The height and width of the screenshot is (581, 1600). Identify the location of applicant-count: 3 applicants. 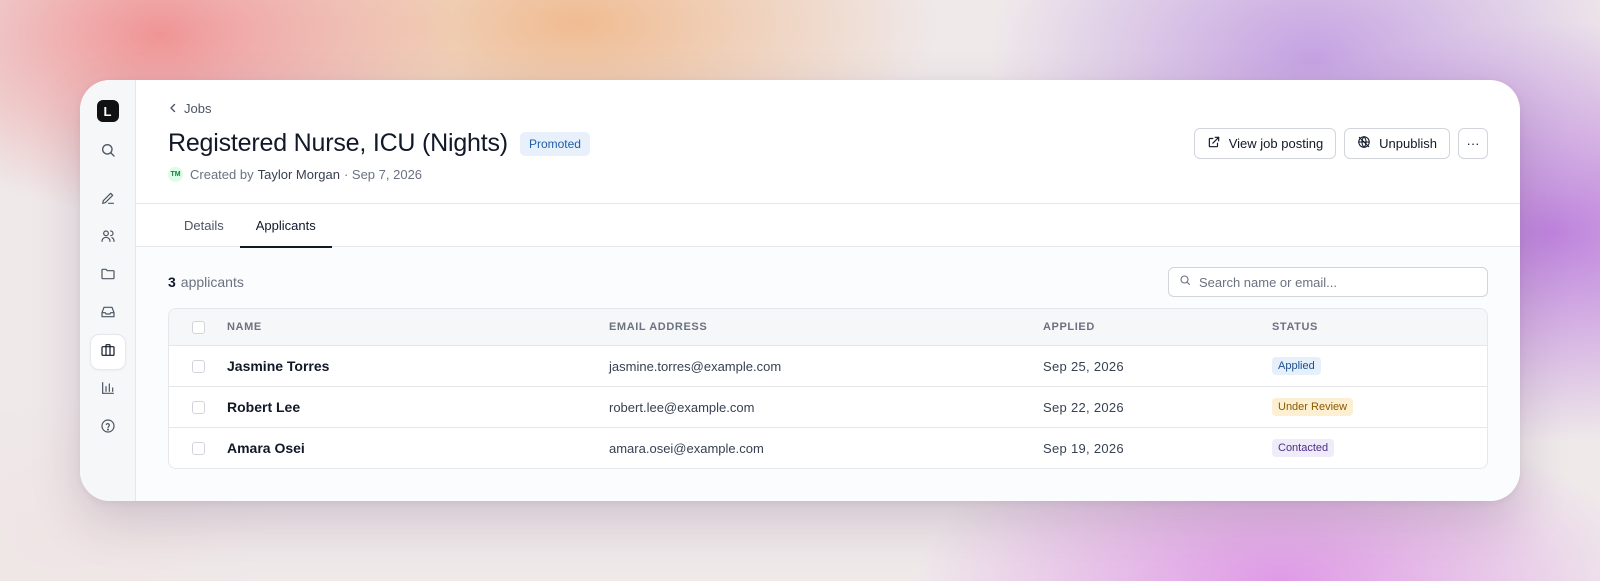
(206, 282).